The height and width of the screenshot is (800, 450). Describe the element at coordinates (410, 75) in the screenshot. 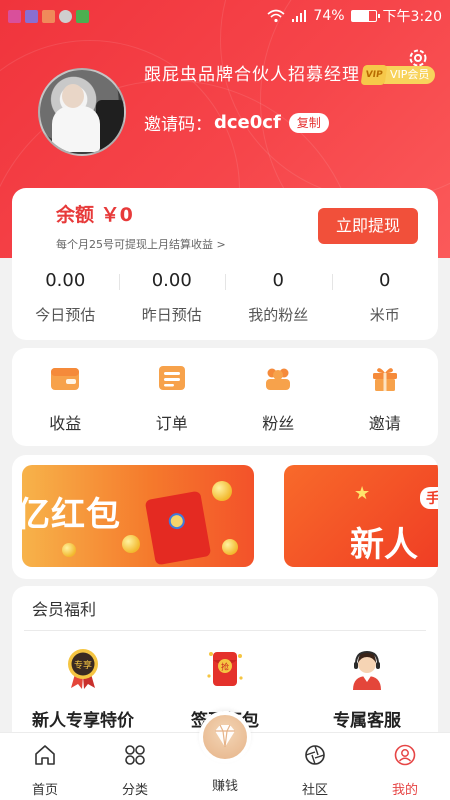

I see `vip-label: VIP会员` at that location.